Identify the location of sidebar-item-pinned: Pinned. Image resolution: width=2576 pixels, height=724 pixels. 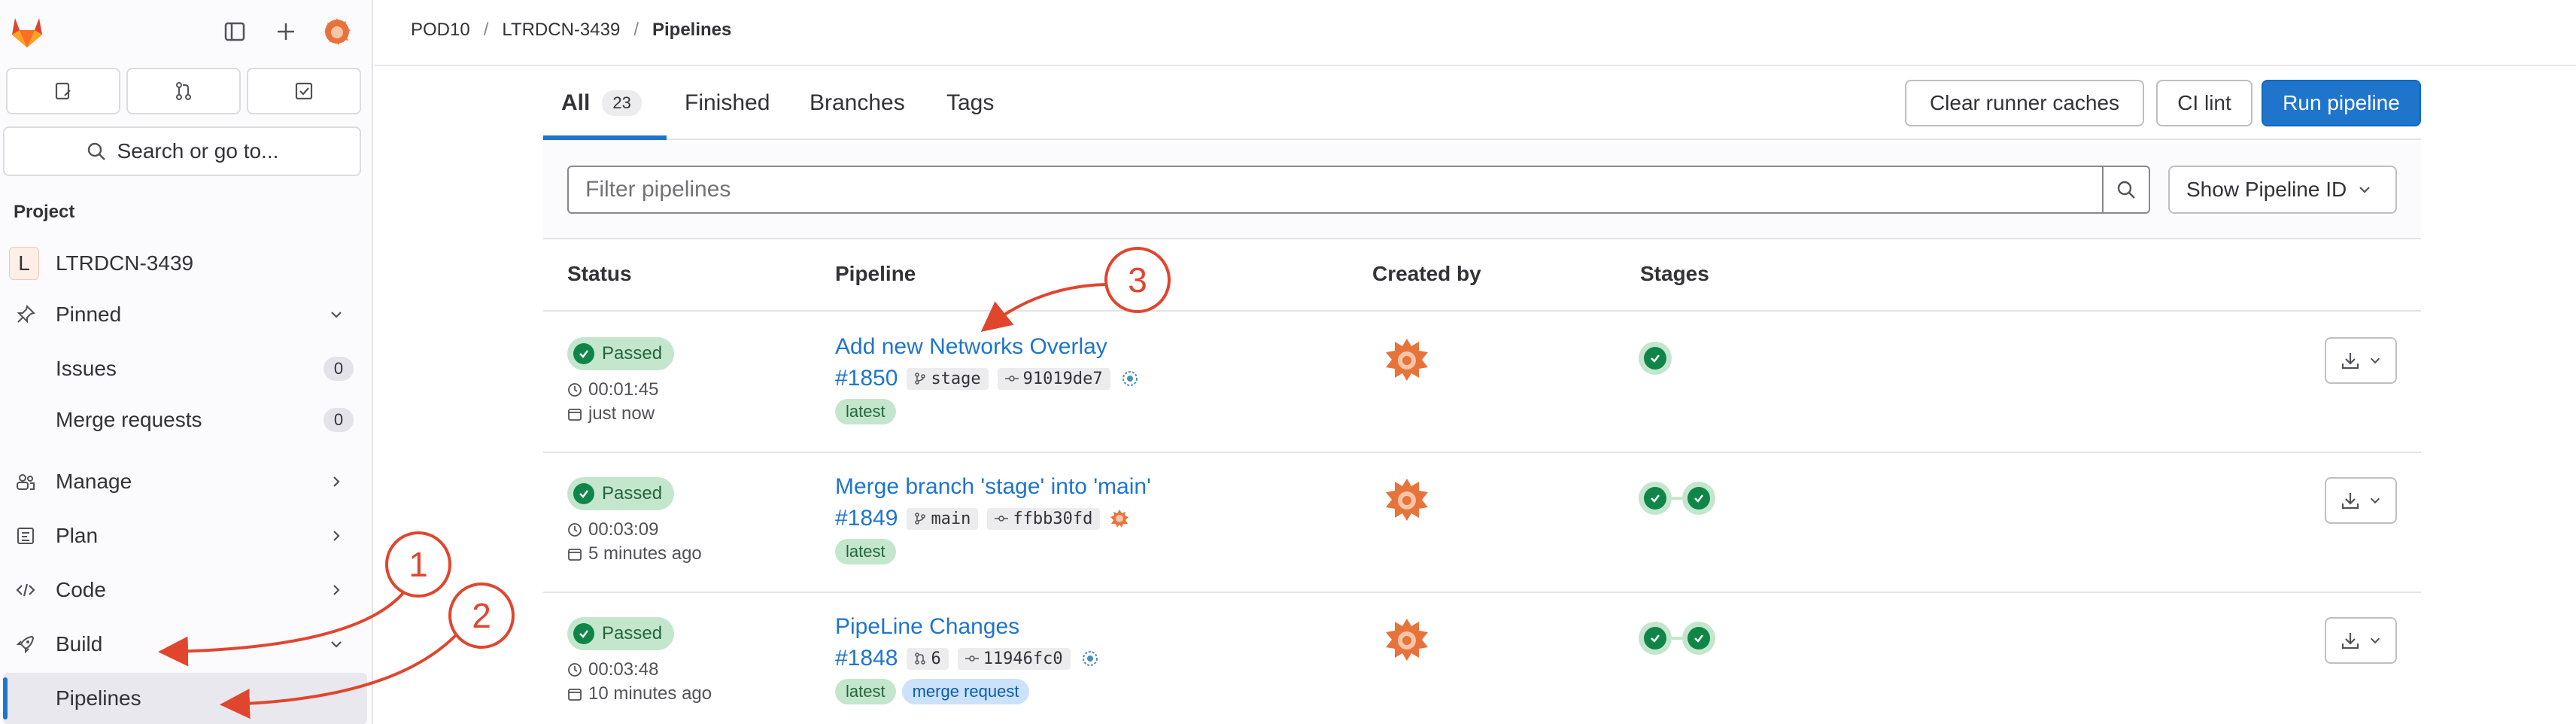
(184, 315).